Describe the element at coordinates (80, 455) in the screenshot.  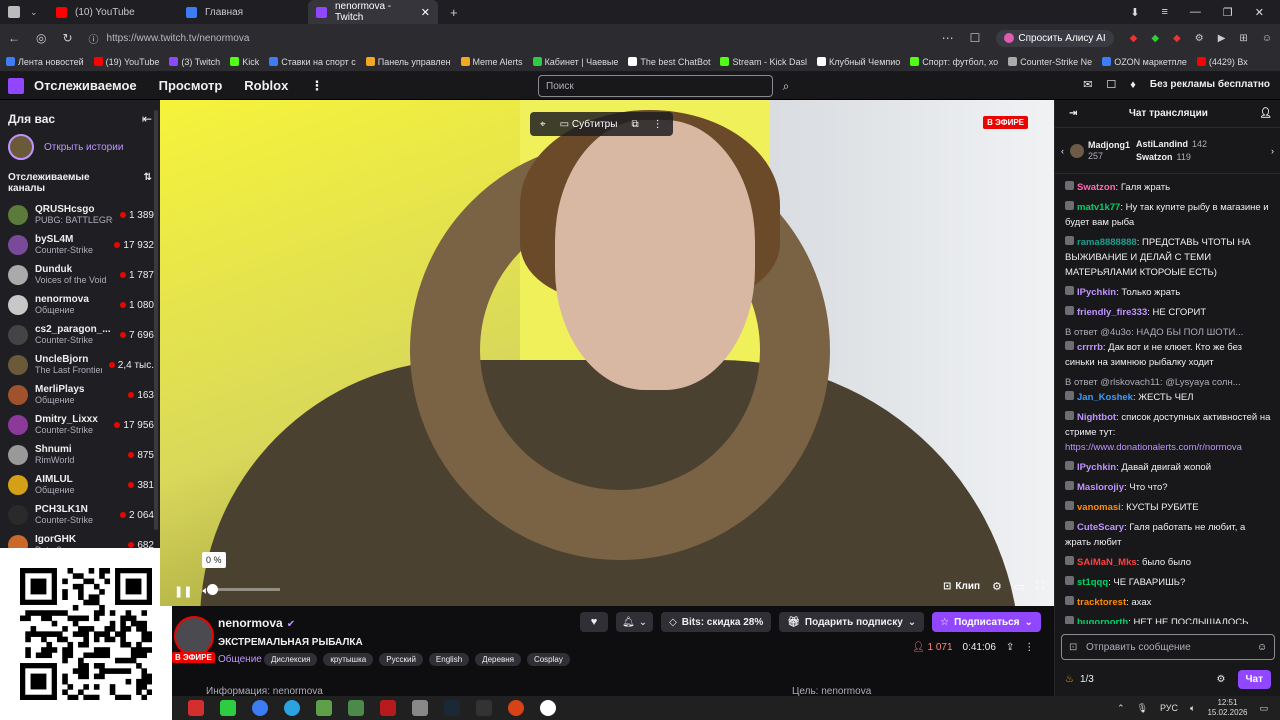
I see `sidebar-channel-shnumi: Shnumi RimWorld 875` at that location.